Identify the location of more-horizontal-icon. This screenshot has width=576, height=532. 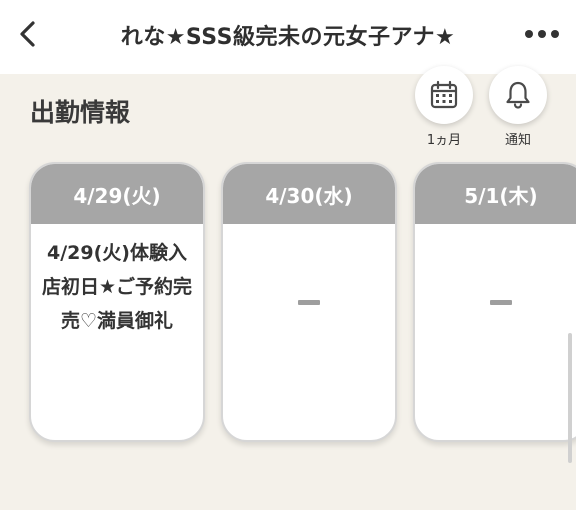
(542, 34).